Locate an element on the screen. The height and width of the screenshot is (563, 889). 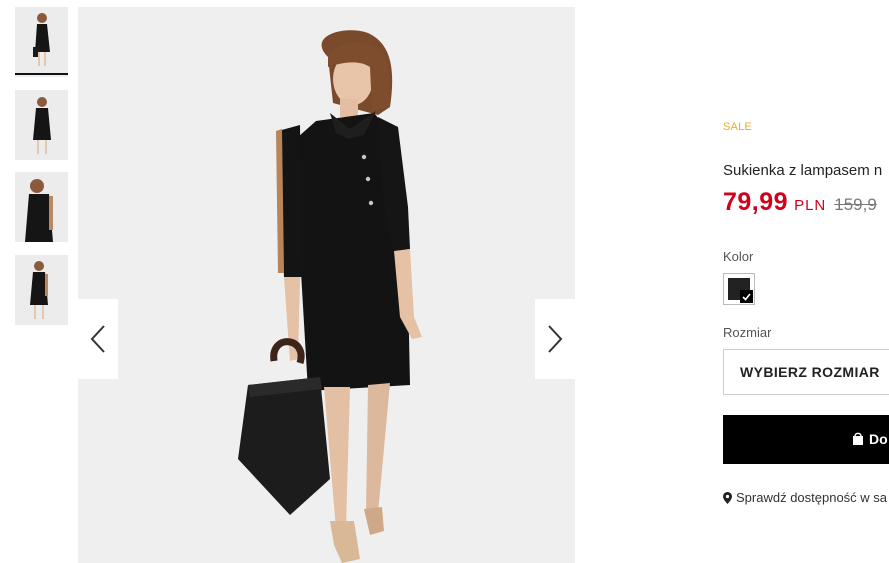
location-pin-icon is located at coordinates (727, 498).